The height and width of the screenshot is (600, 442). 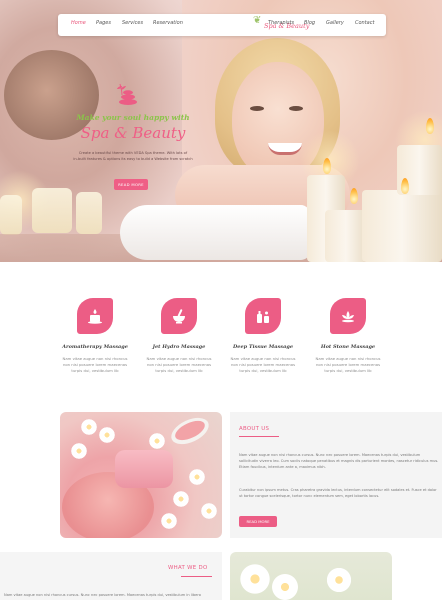 What do you see at coordinates (263, 316) in the screenshot?
I see `bottles-icon` at bounding box center [263, 316].